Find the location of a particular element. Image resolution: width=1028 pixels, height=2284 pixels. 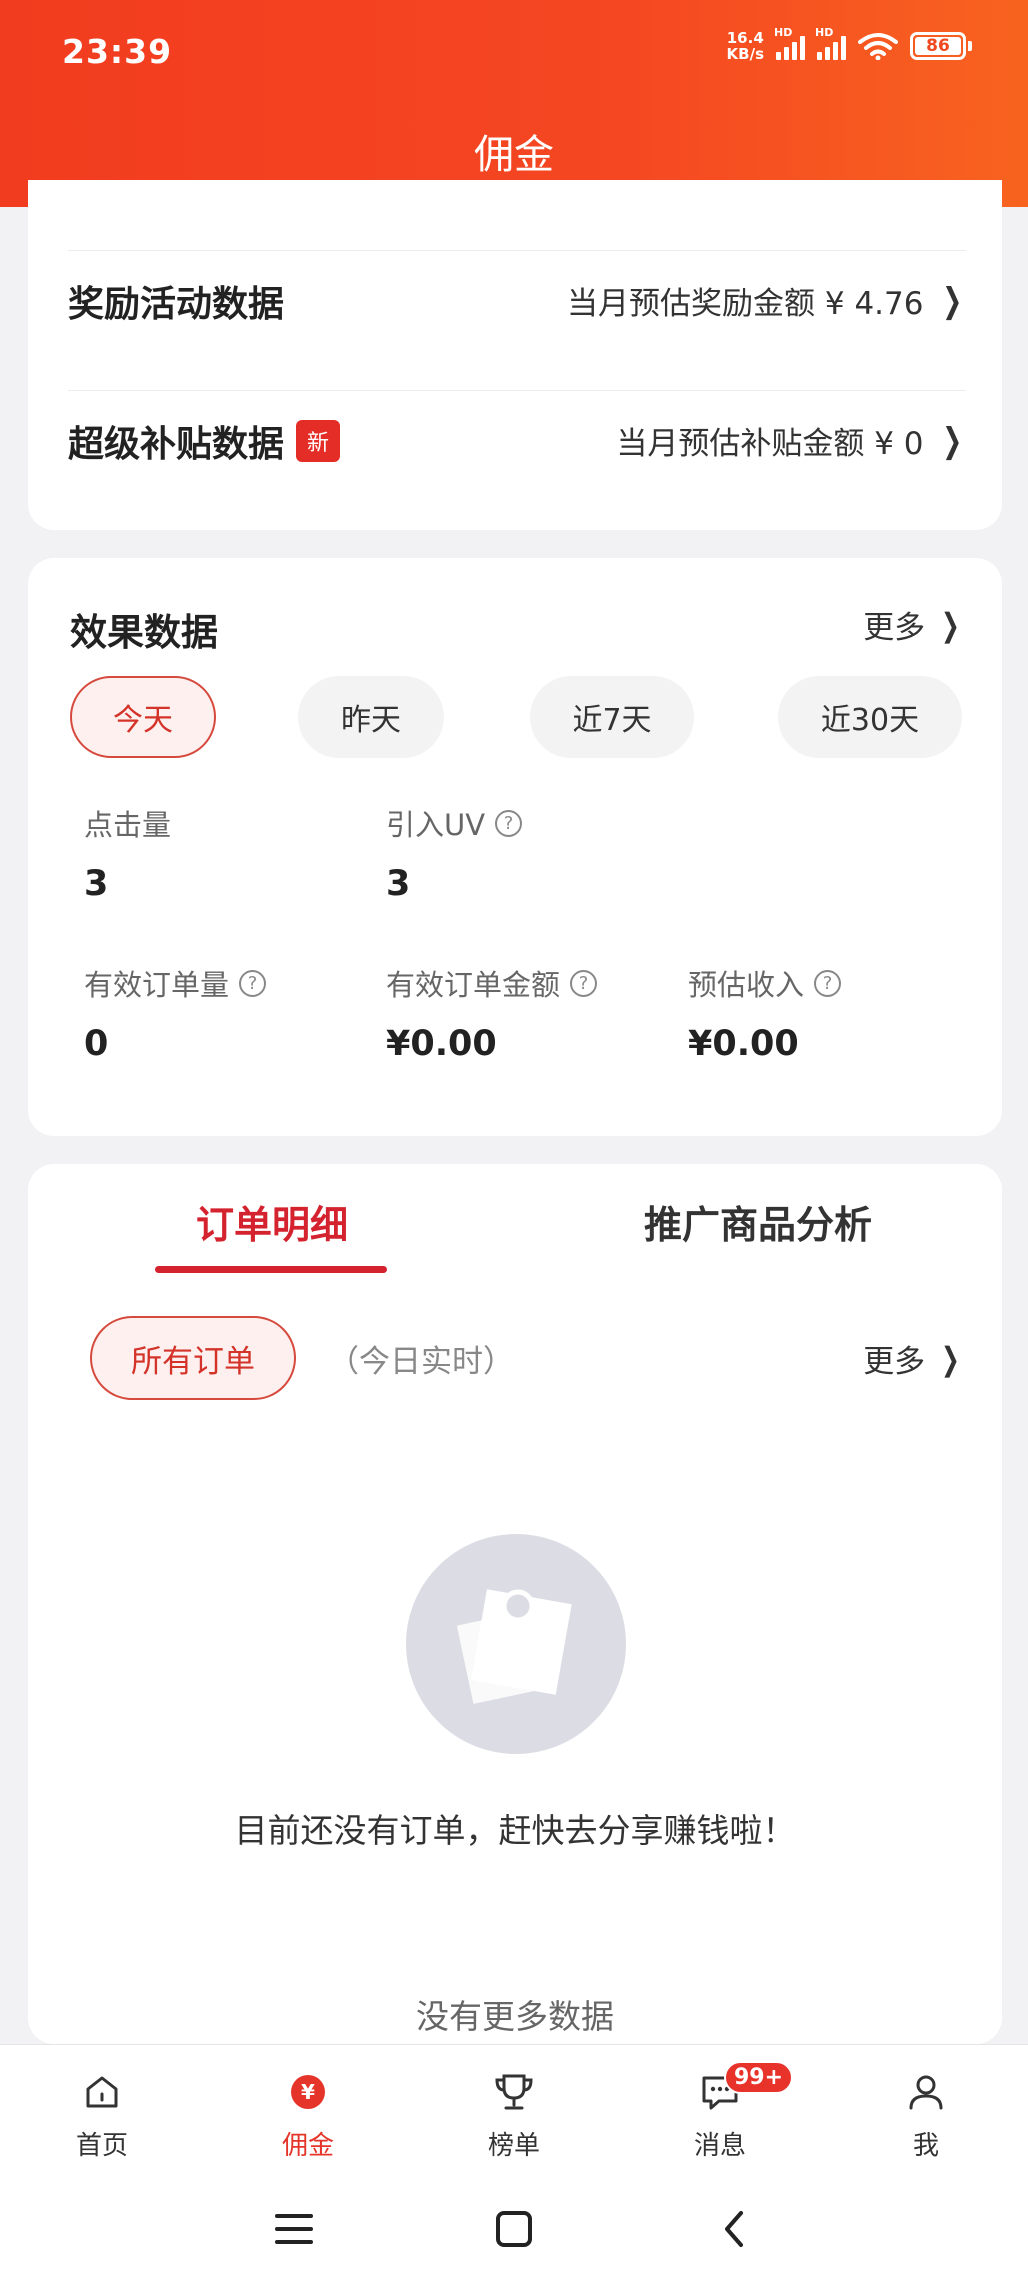

effect-more-button: 更多 ❯ is located at coordinates (913, 624).